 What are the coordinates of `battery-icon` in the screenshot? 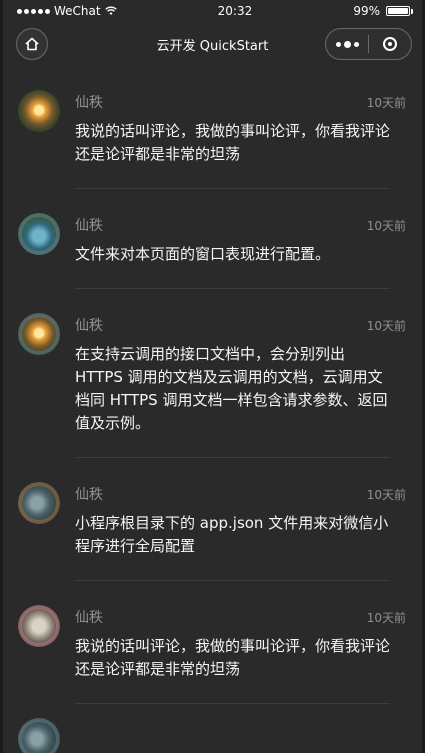 It's located at (399, 11).